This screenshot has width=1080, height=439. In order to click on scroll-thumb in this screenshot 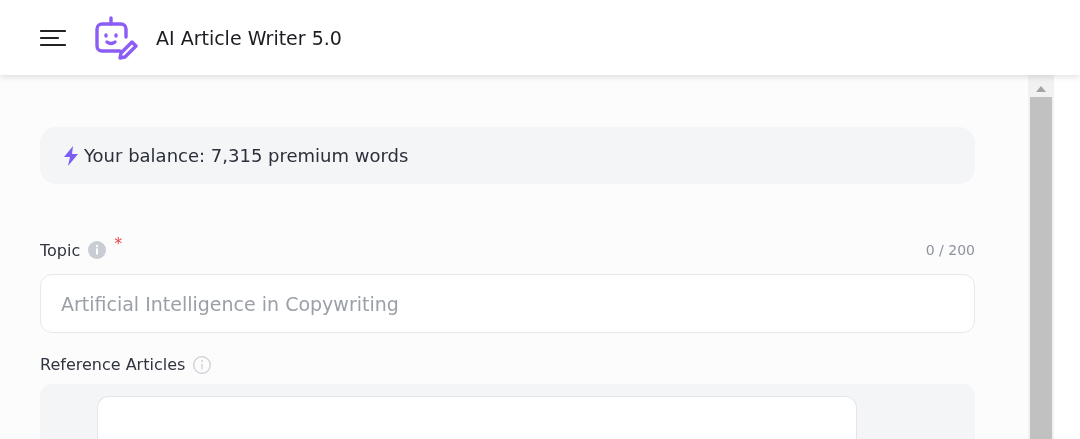, I will do `click(1041, 268)`.